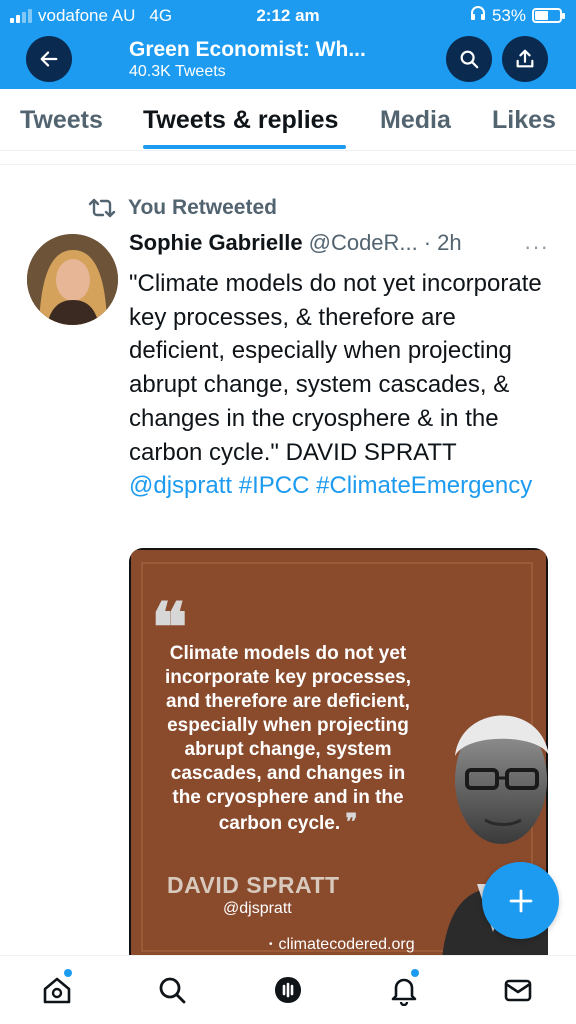 The height and width of the screenshot is (1024, 576). I want to click on nav-spaces, so click(288, 990).